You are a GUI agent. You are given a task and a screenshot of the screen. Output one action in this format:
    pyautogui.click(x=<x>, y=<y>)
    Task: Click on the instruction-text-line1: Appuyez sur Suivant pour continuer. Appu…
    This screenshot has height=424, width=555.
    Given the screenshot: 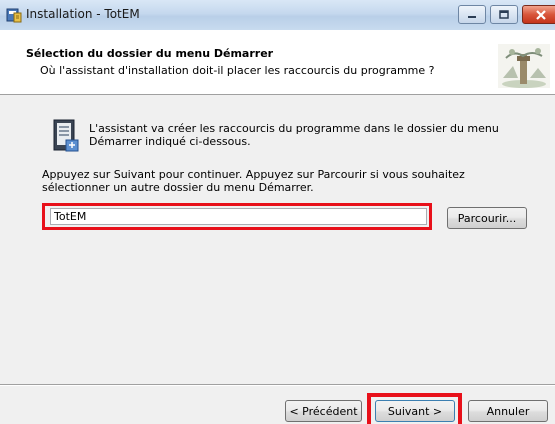 What is the action you would take?
    pyautogui.click(x=253, y=174)
    